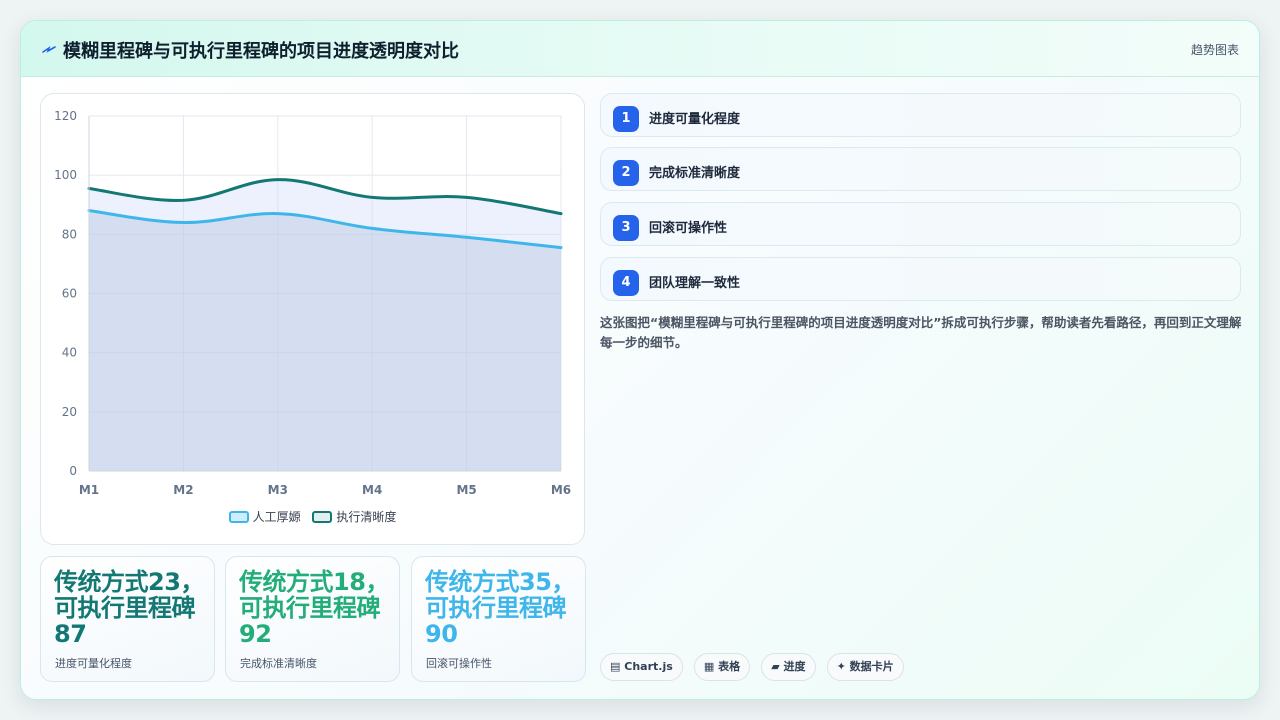 The image size is (1280, 720). What do you see at coordinates (73, 471) in the screenshot?
I see `y-tick-label: 0` at bounding box center [73, 471].